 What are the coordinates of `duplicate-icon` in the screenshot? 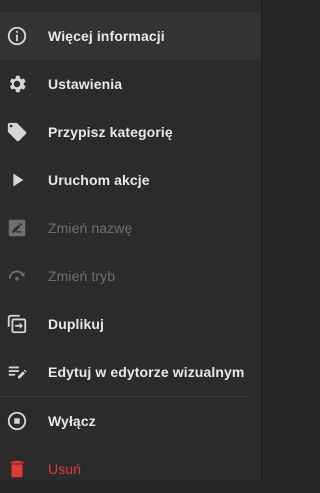 It's located at (17, 324).